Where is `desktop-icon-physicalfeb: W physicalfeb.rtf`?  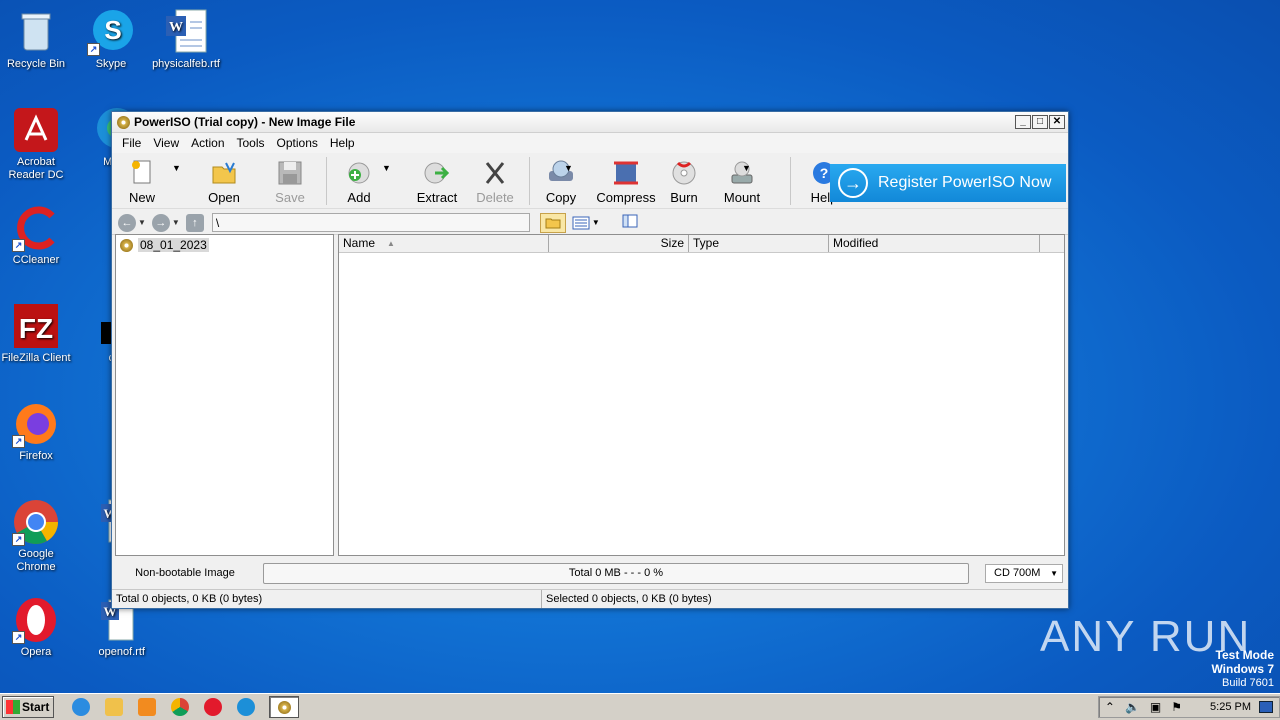 desktop-icon-physicalfeb: W physicalfeb.rtf is located at coordinates (186, 39).